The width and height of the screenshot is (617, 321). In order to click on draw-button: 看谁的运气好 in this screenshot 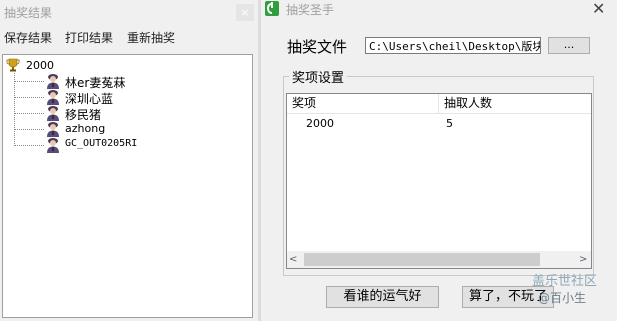, I will do `click(382, 297)`.